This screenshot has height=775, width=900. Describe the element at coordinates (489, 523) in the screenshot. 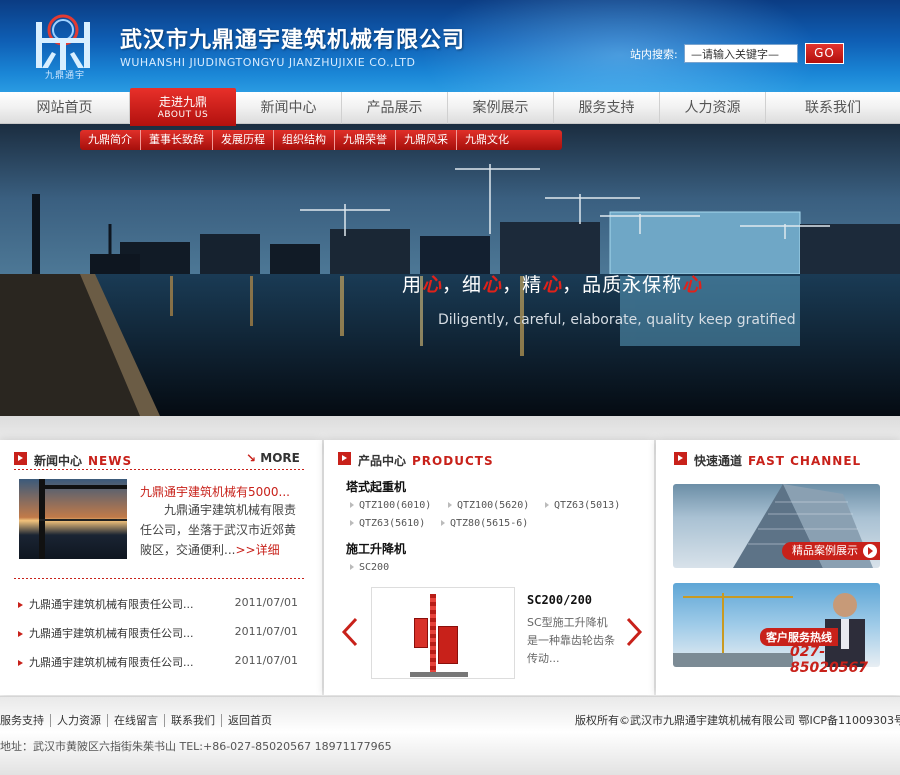

I see `product-link-label: QTZ80(5615-6)` at that location.